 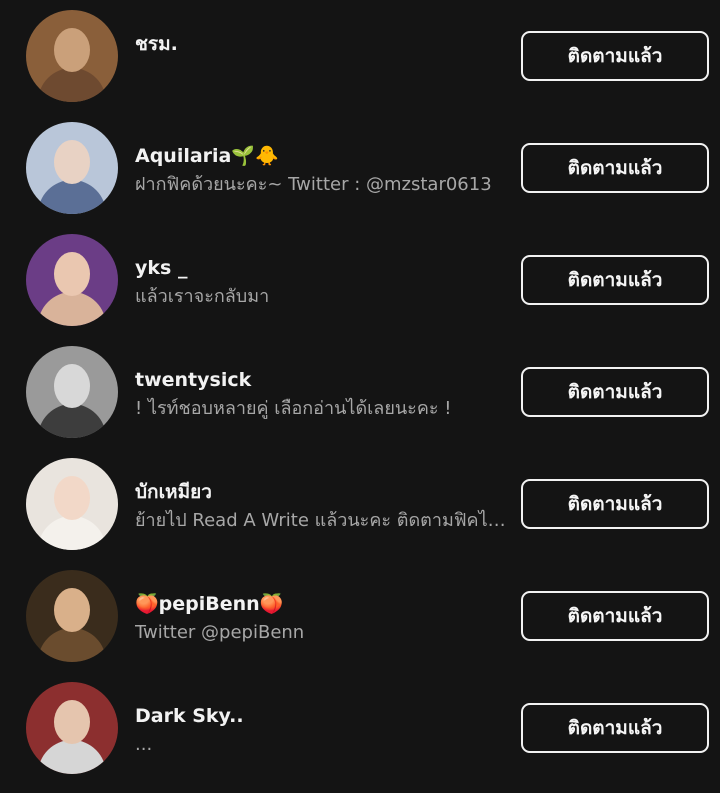 I want to click on list-item: yks _ แล้วเราจะกลับมา ติดตามแล้ว, so click(x=360, y=280).